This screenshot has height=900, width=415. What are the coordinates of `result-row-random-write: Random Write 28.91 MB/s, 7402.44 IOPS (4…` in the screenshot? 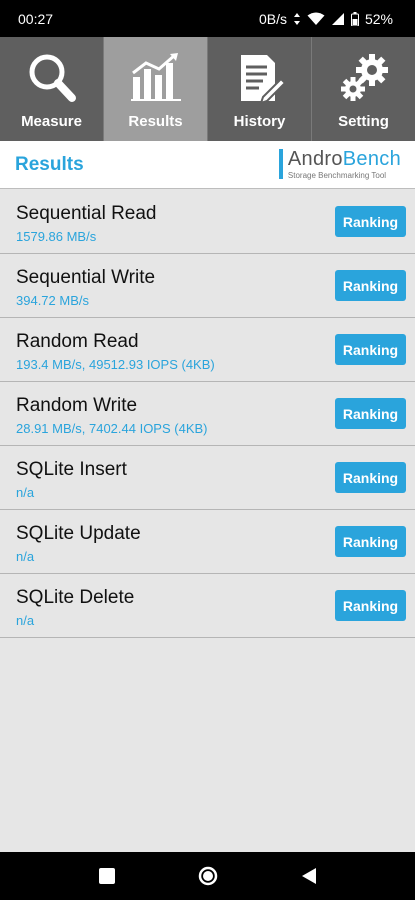 It's located at (207, 414).